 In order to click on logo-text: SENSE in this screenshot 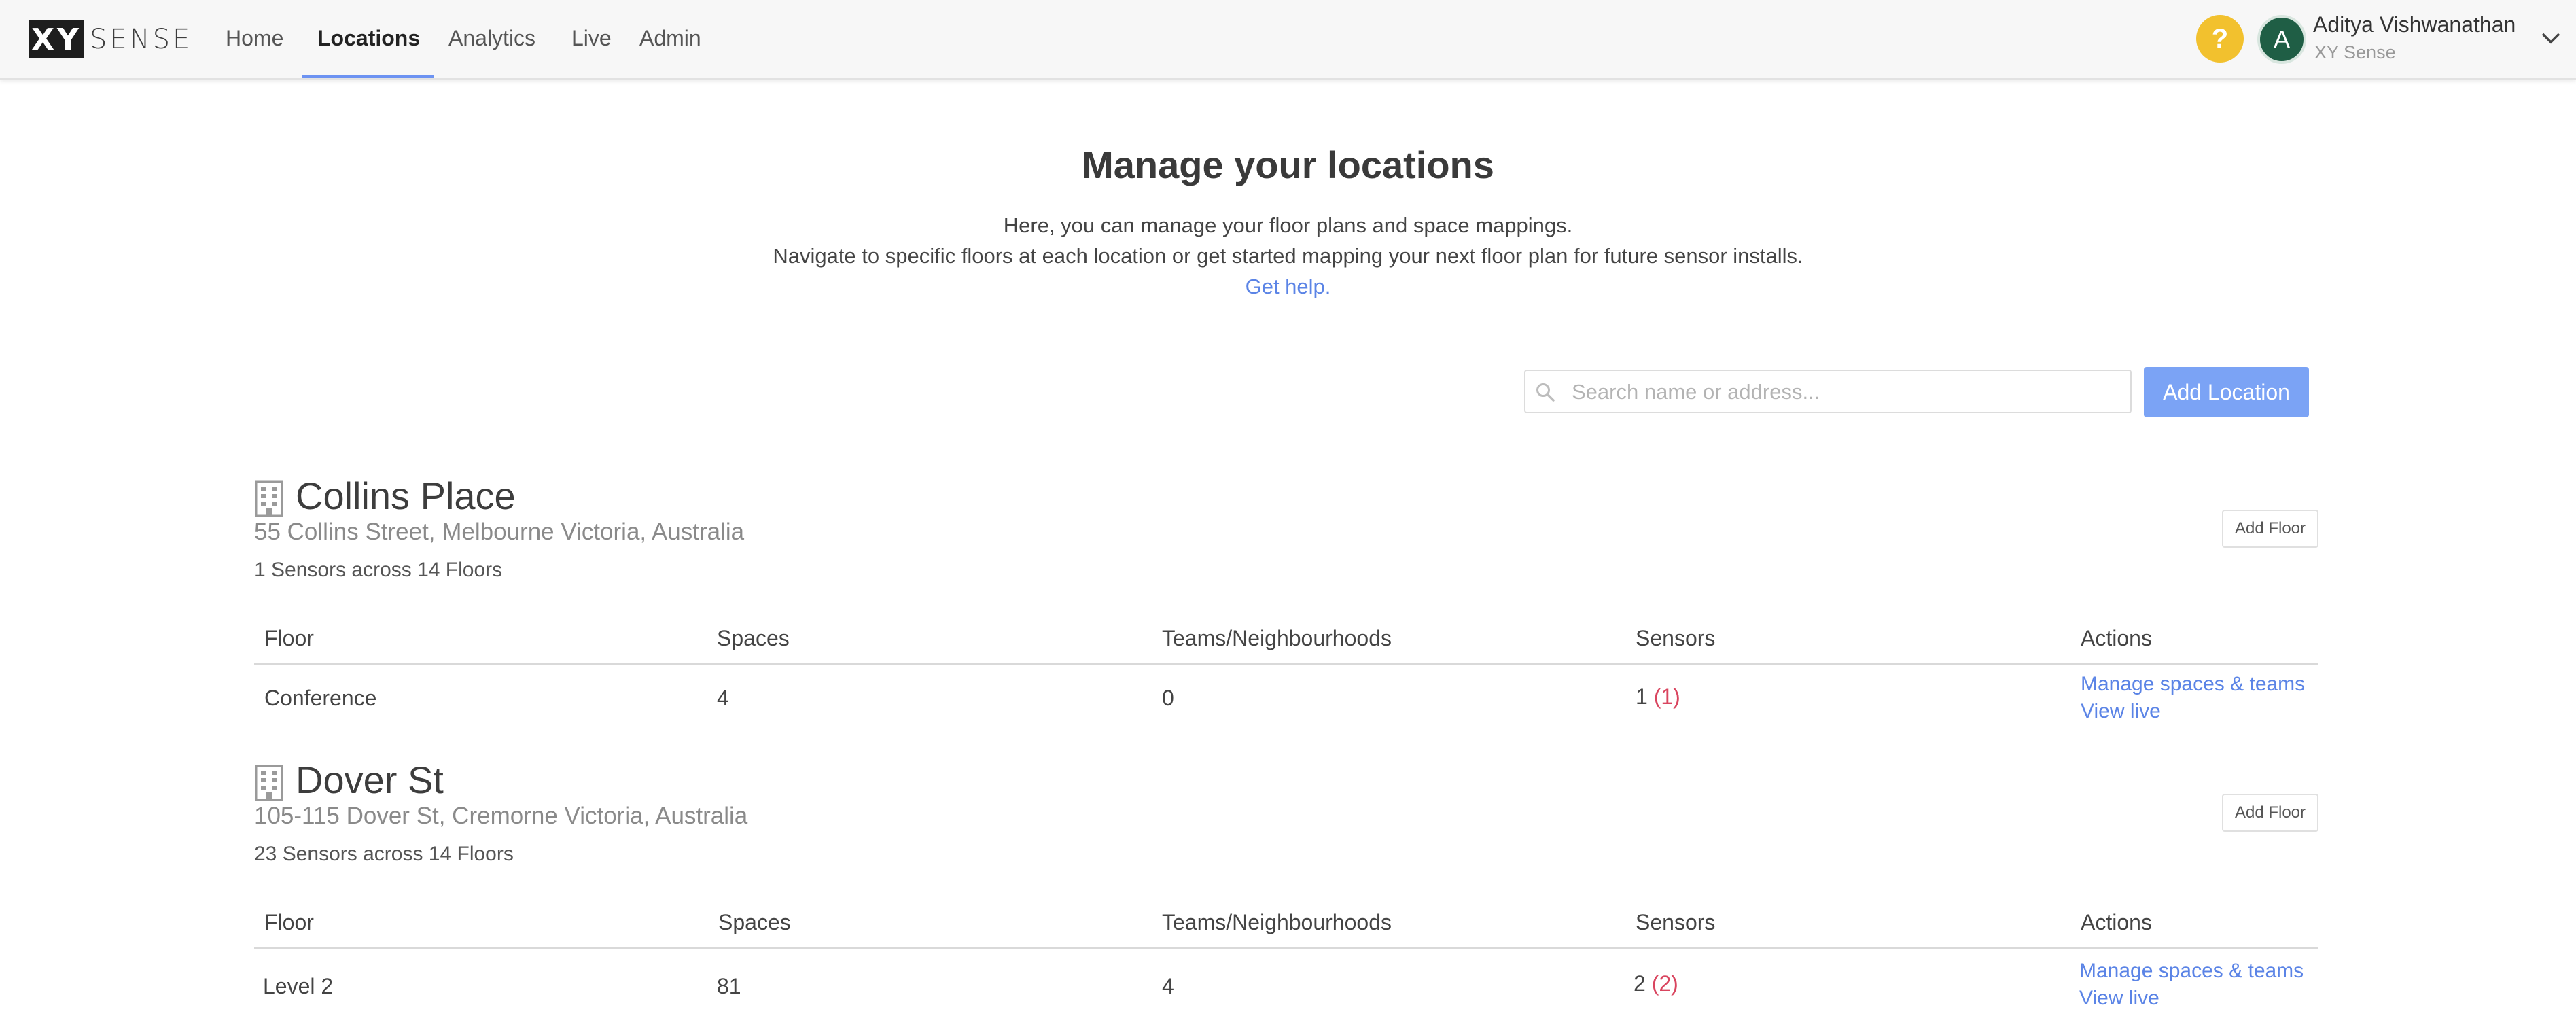, I will do `click(141, 39)`.